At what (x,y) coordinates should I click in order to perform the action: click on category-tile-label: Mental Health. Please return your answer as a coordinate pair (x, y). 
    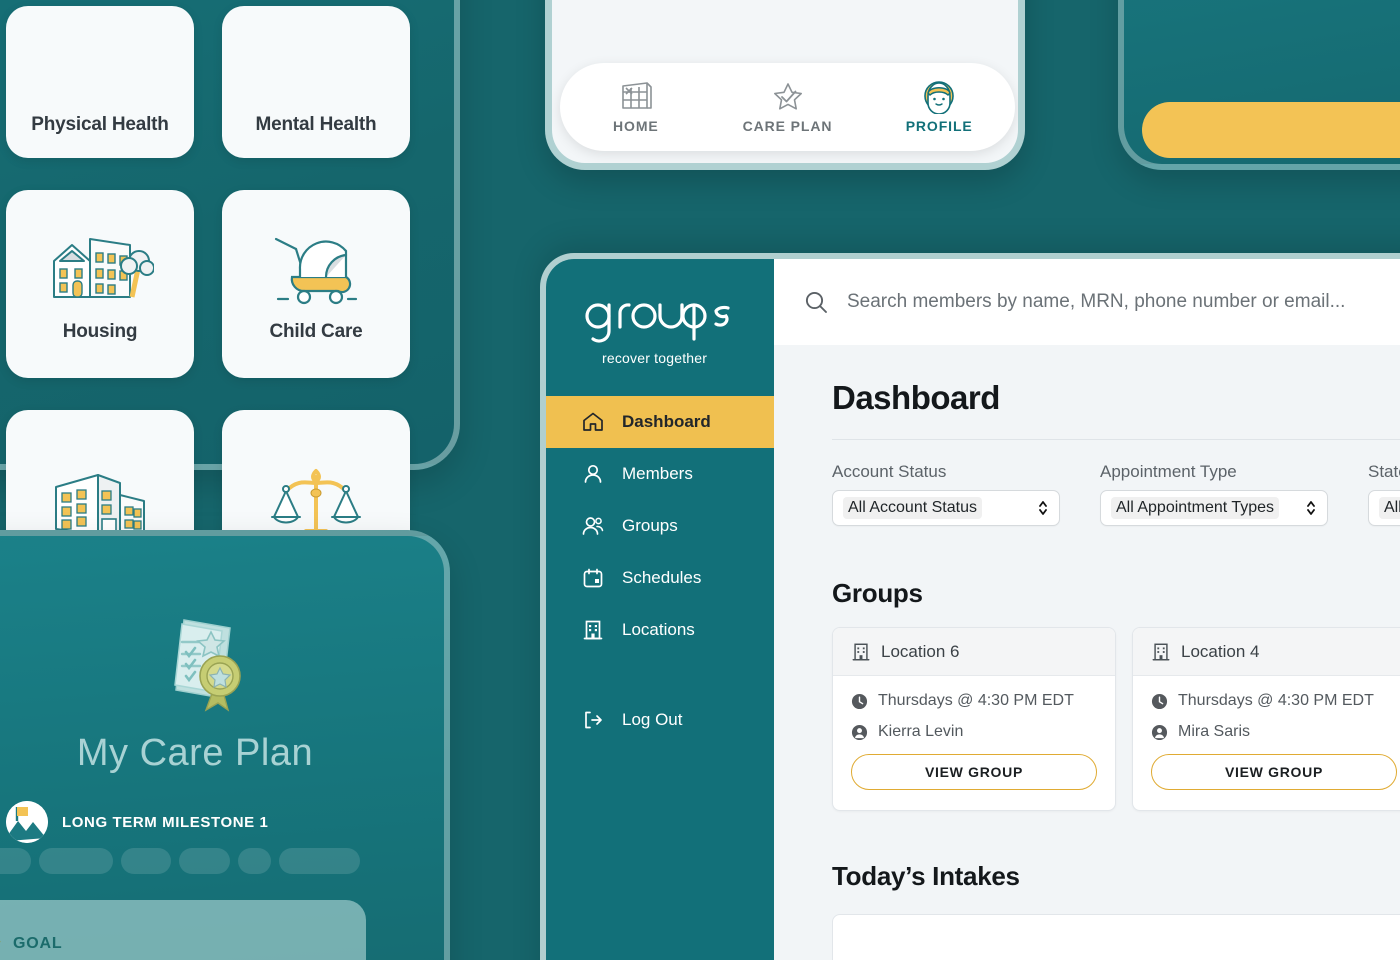
    Looking at the image, I should click on (316, 124).